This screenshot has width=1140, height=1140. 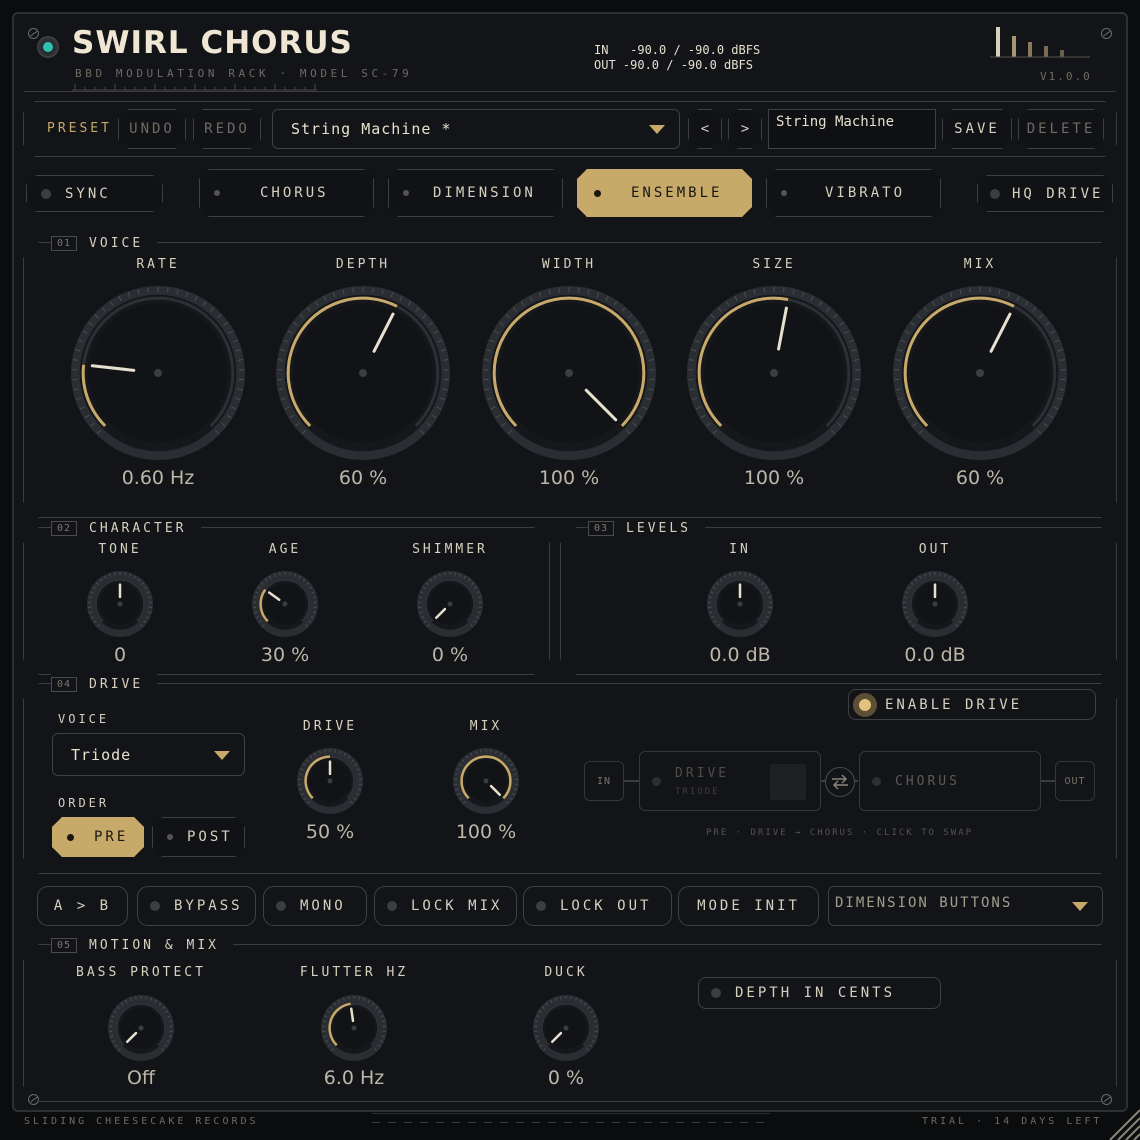 I want to click on undo-button: UNDO, so click(x=152, y=129).